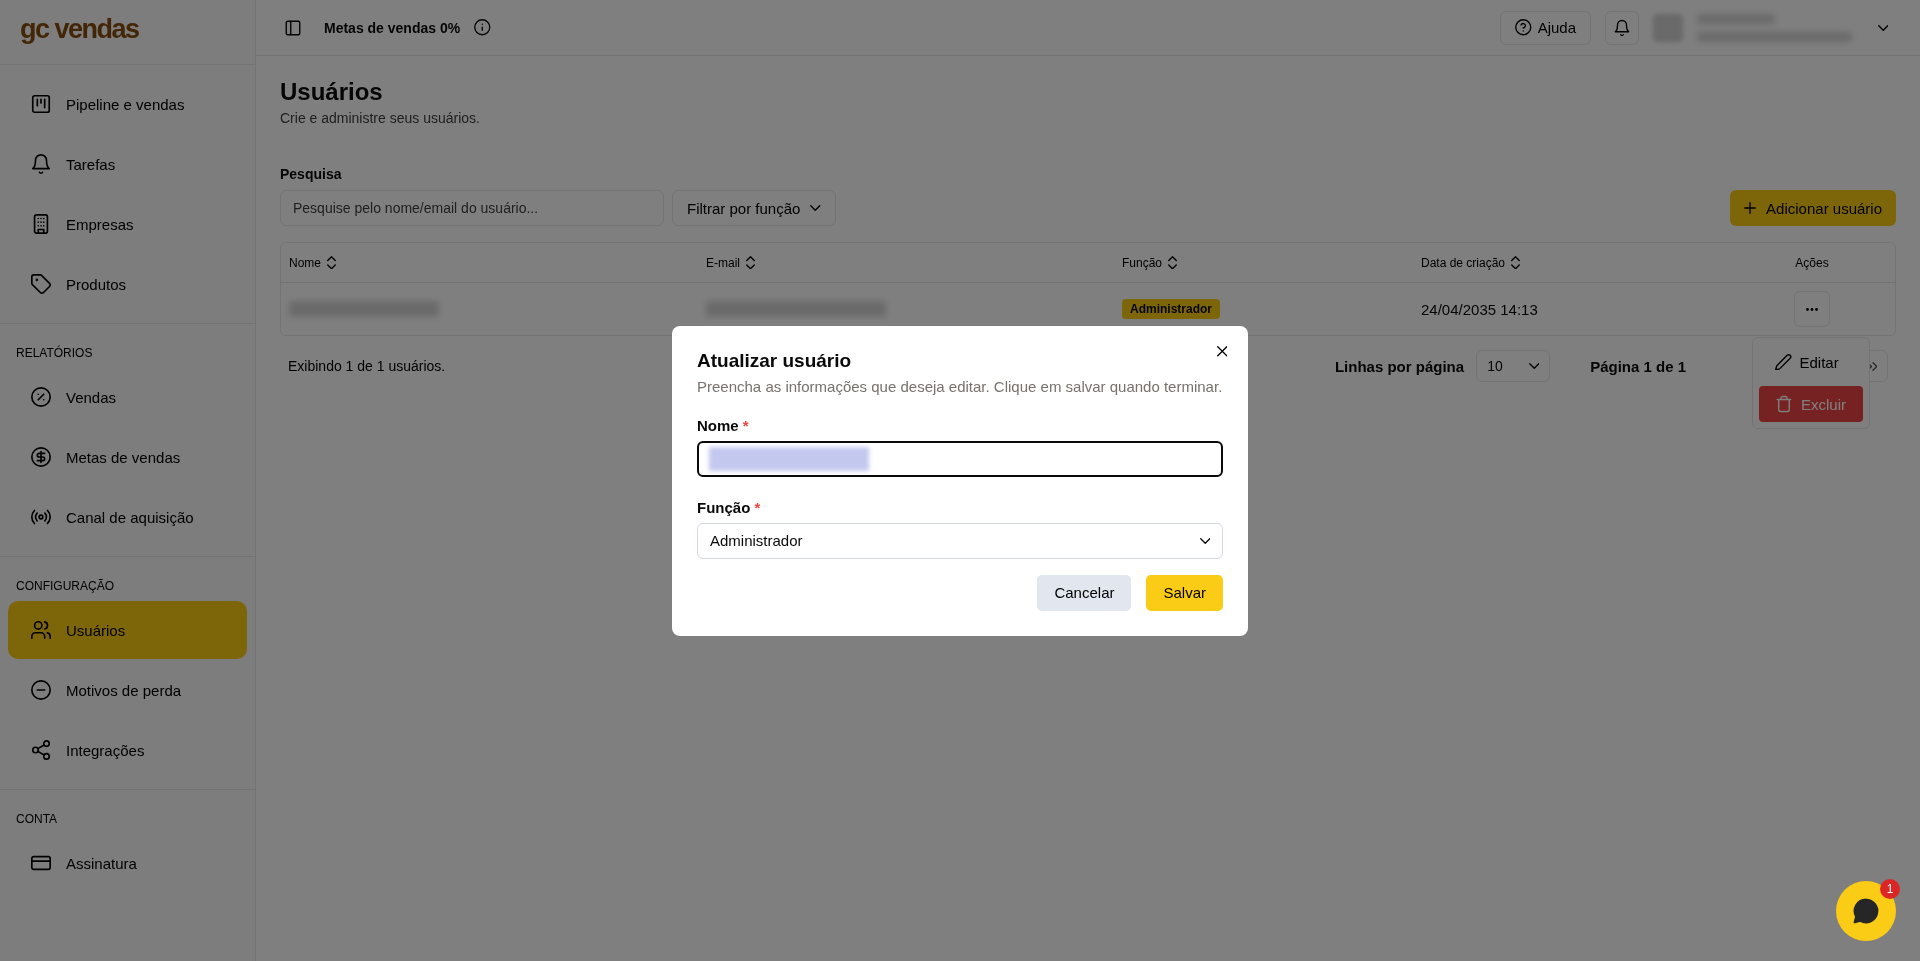 Image resolution: width=1920 pixels, height=961 pixels. I want to click on users-icon, so click(41, 630).